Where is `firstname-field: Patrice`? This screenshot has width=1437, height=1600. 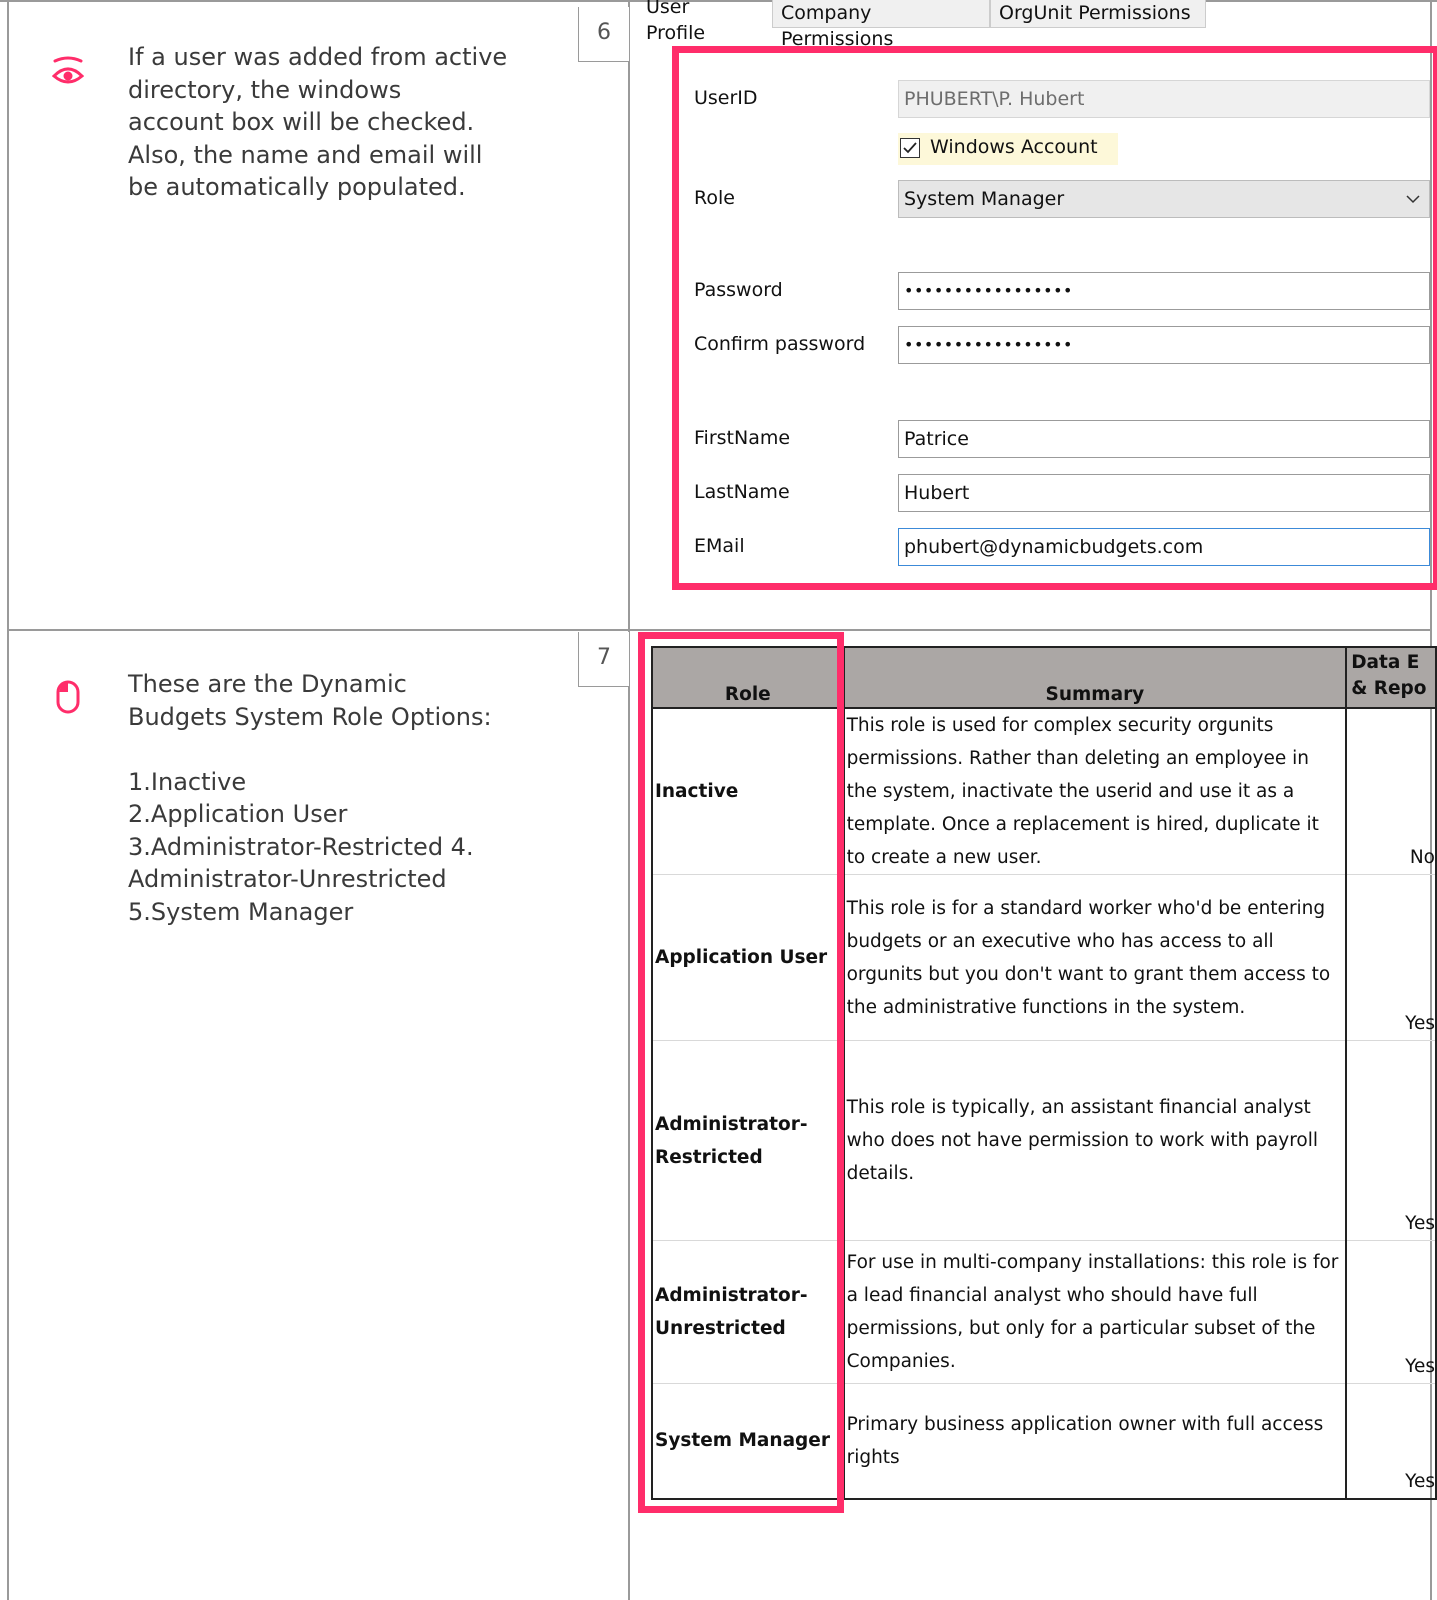 firstname-field: Patrice is located at coordinates (1164, 439).